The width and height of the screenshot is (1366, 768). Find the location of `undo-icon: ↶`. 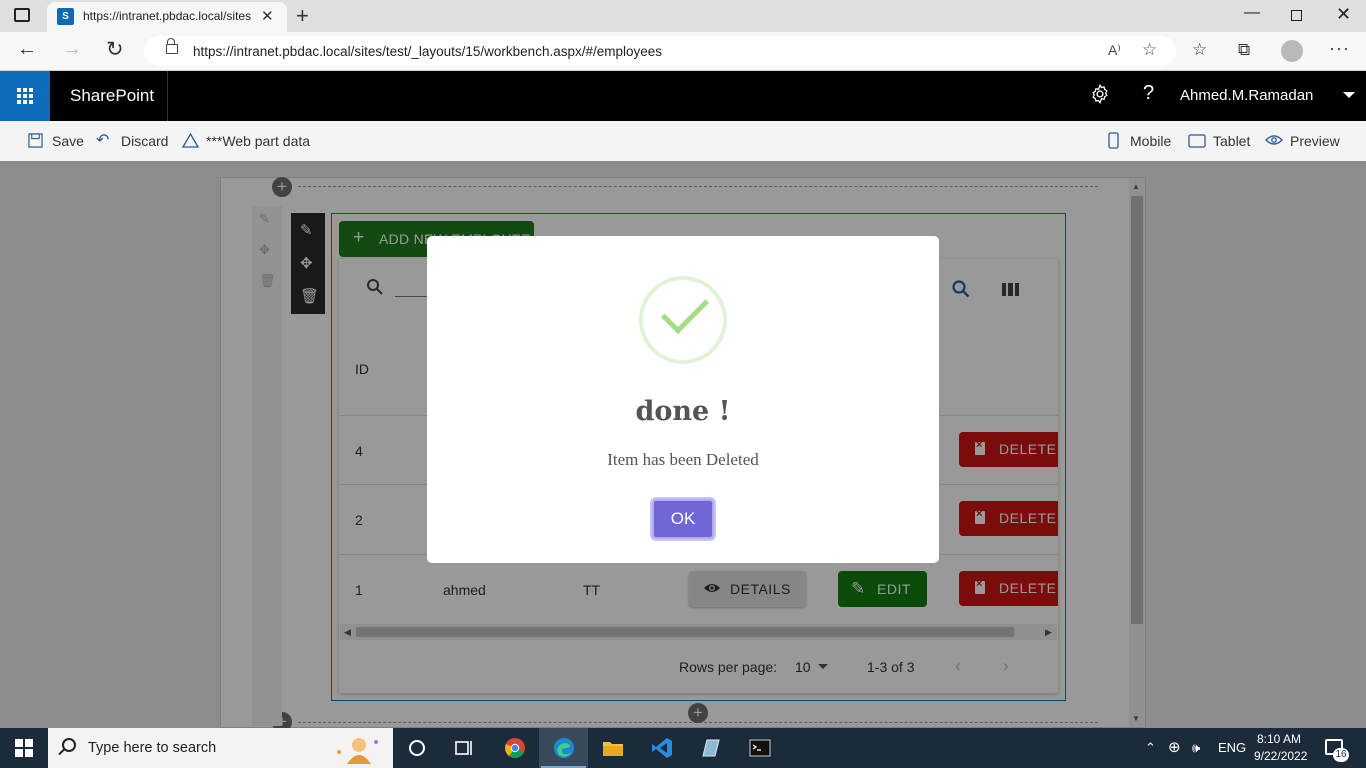

undo-icon: ↶ is located at coordinates (103, 140).